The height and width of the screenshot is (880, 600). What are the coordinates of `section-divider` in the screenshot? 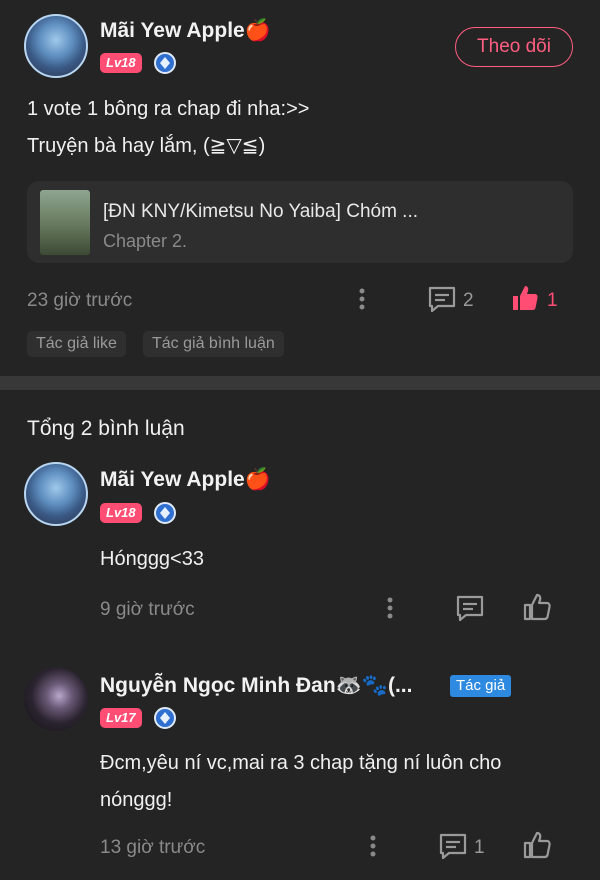 It's located at (300, 383).